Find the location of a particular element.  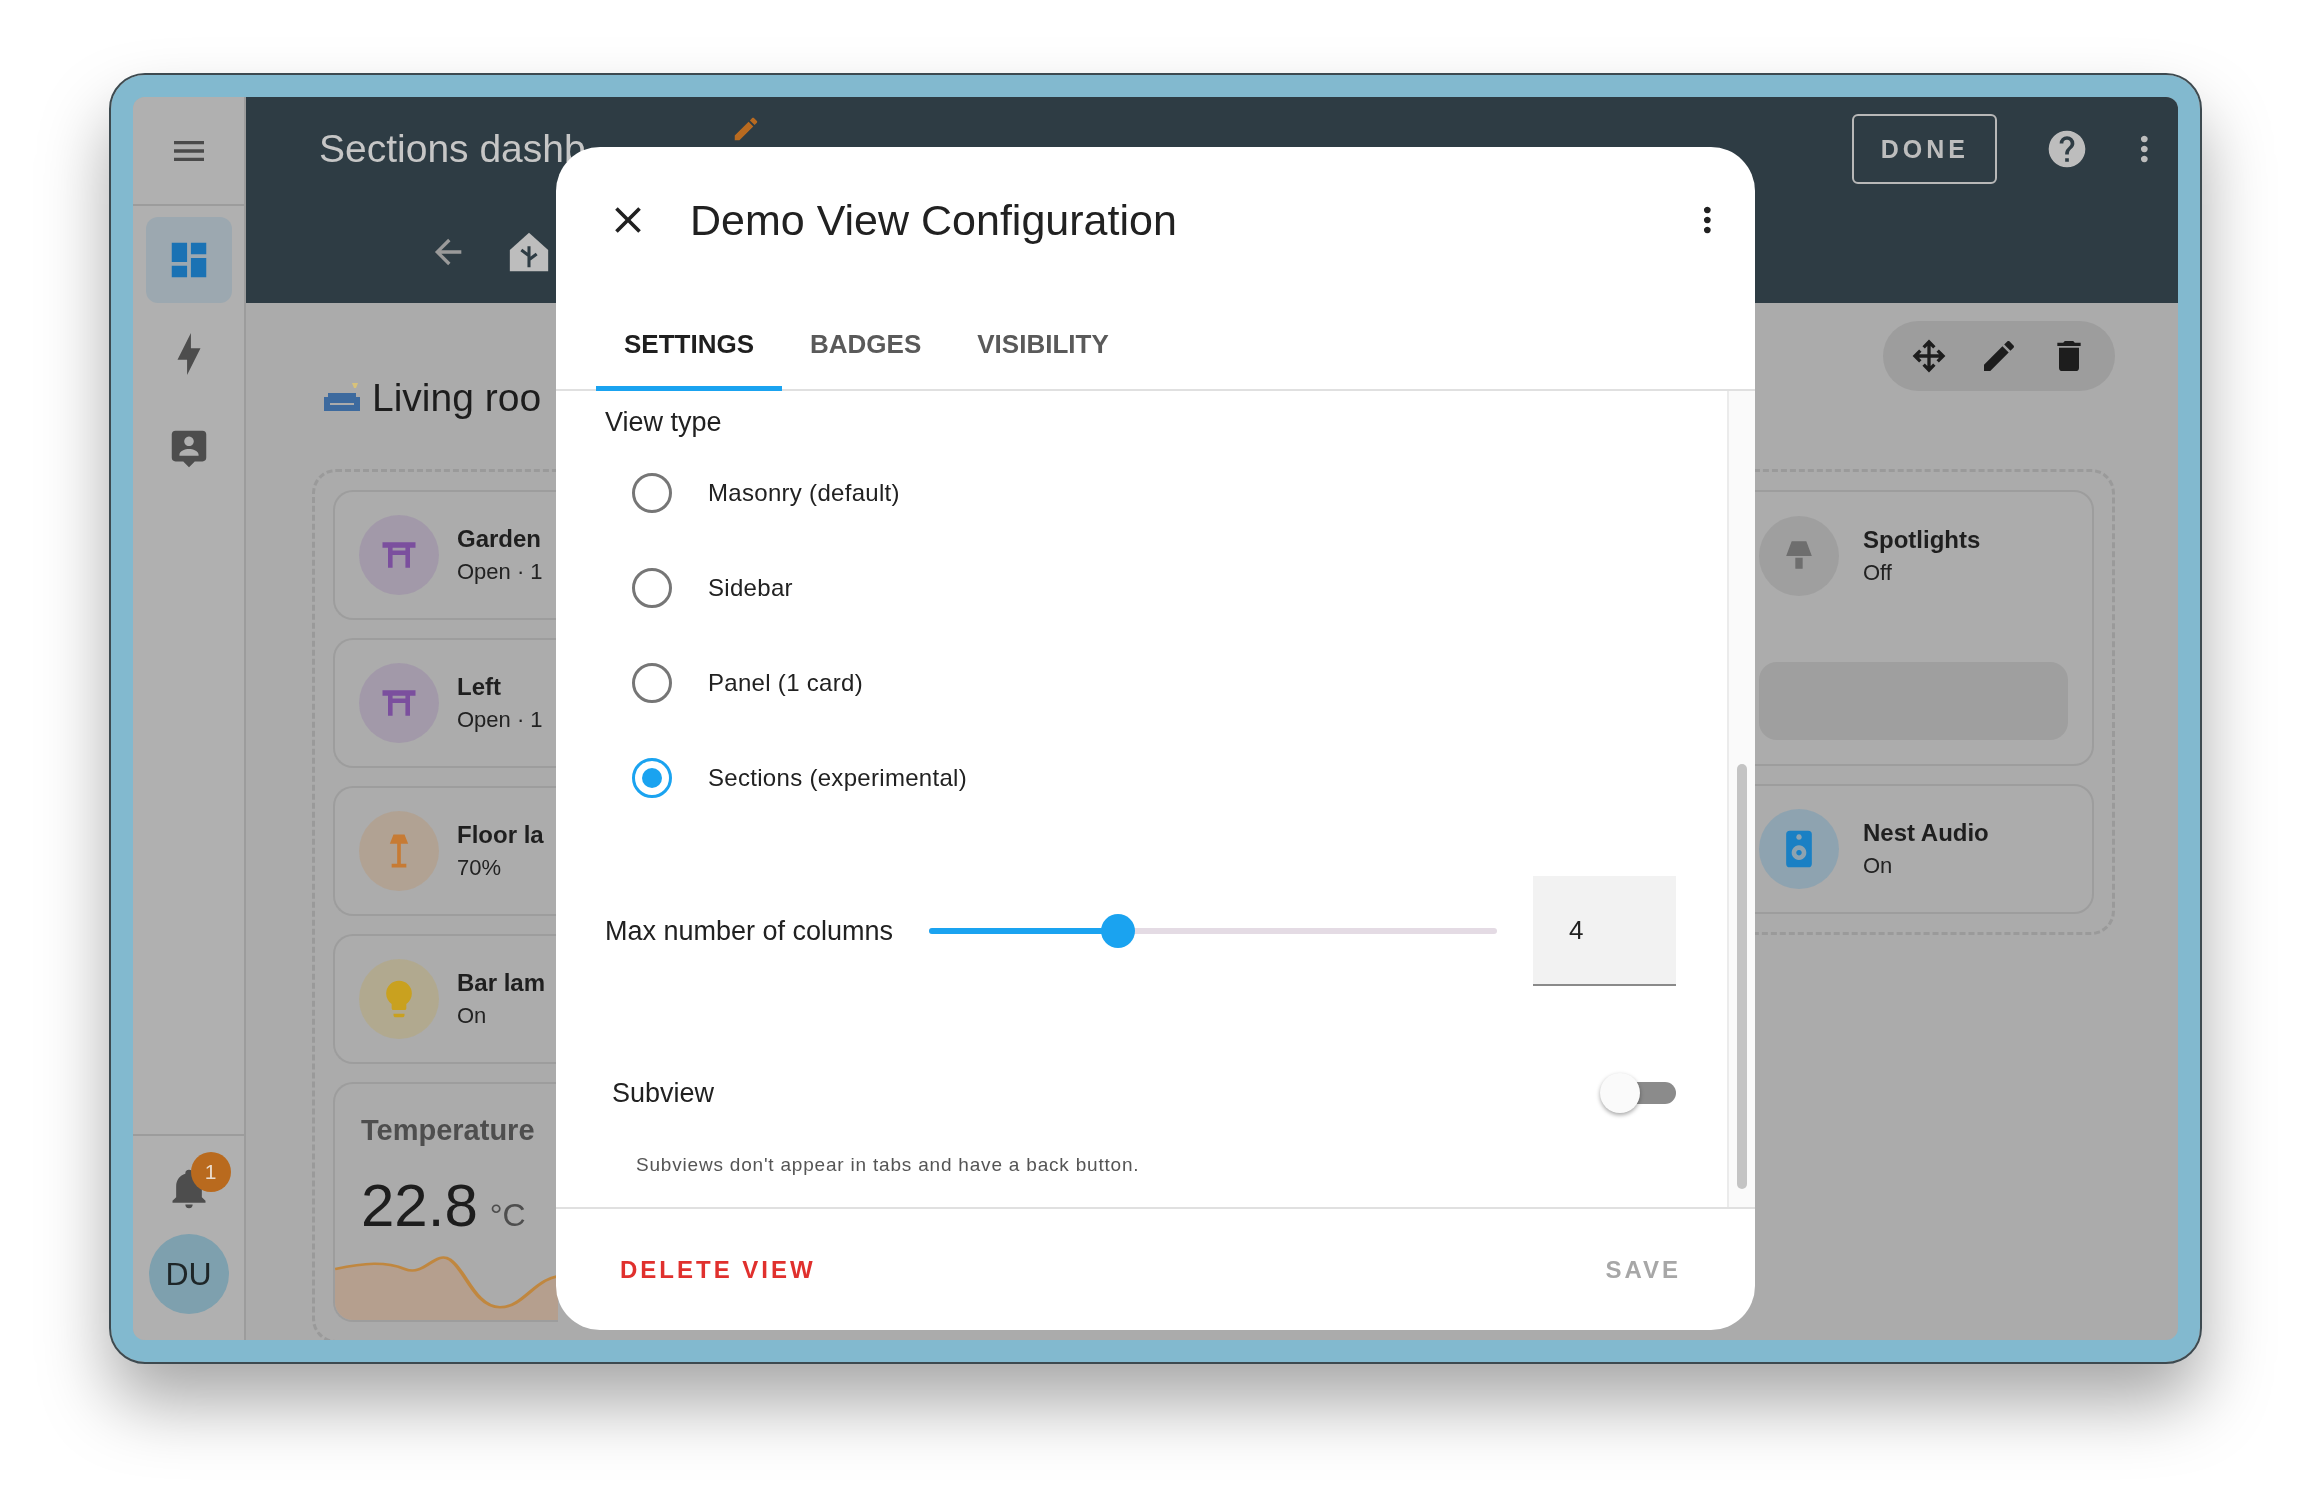

entity-card: Floor la 70% is located at coordinates (445, 851).